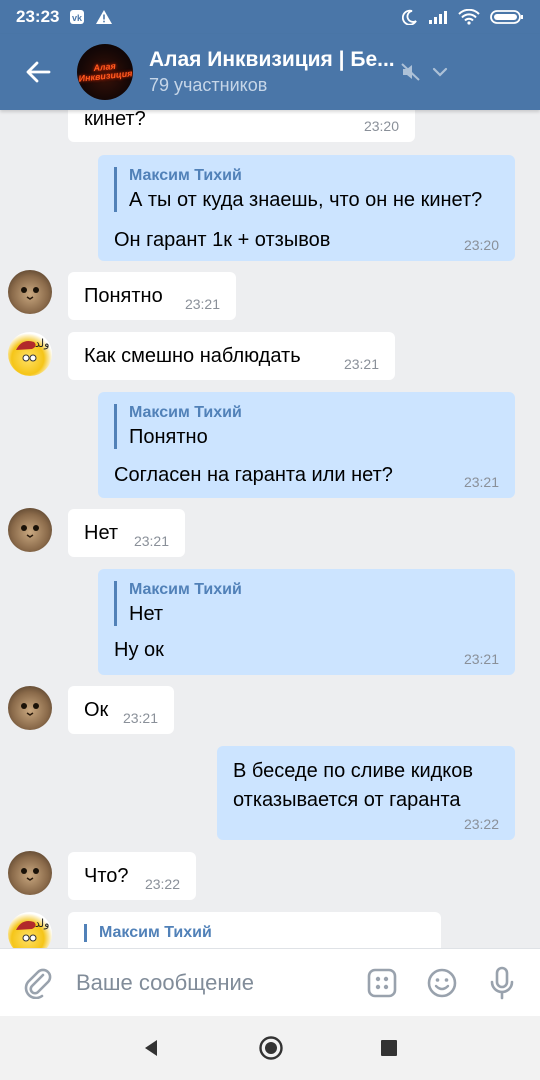 This screenshot has height=1080, width=540. I want to click on message-bubble-incoming: Как смешно наблюдать 23:21, so click(231, 356).